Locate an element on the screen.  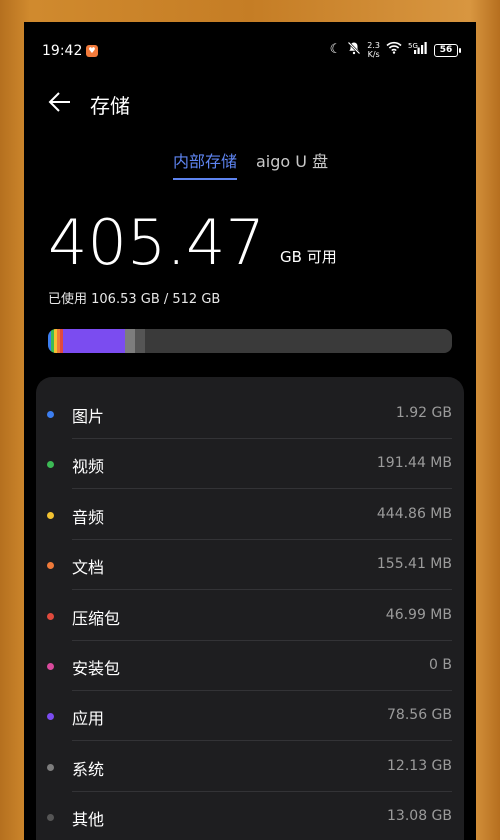
category-size: 444.86 MB is located at coordinates (414, 513).